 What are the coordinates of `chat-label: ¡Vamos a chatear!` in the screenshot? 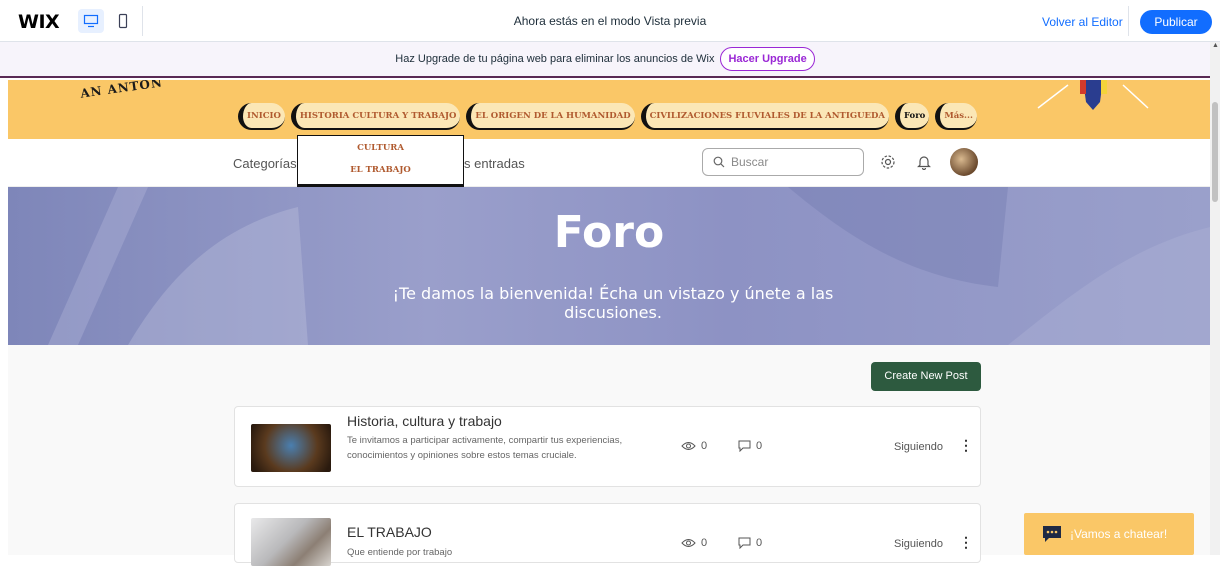 It's located at (1119, 534).